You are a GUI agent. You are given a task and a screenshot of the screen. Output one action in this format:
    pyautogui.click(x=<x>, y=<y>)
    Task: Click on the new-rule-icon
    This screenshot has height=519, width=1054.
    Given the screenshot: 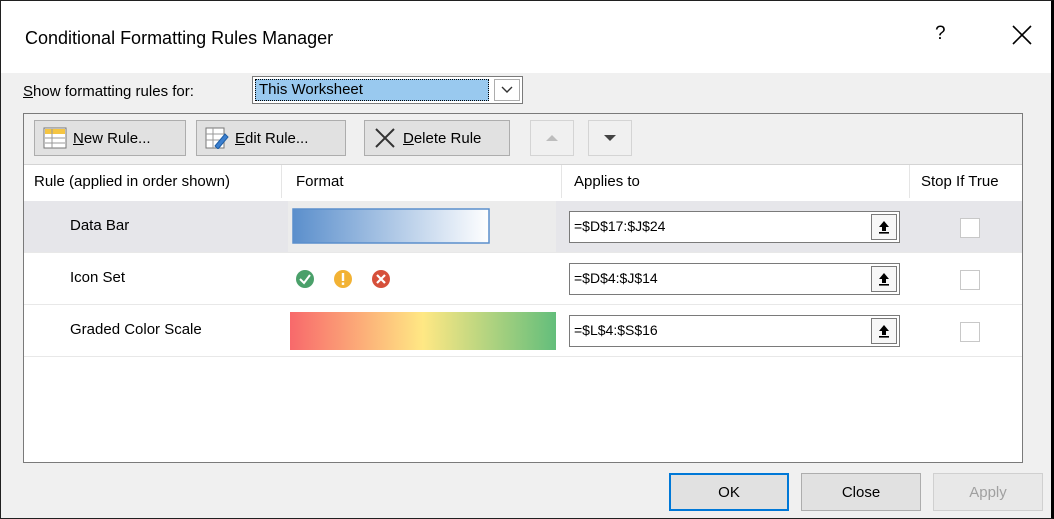 What is the action you would take?
    pyautogui.click(x=55, y=138)
    